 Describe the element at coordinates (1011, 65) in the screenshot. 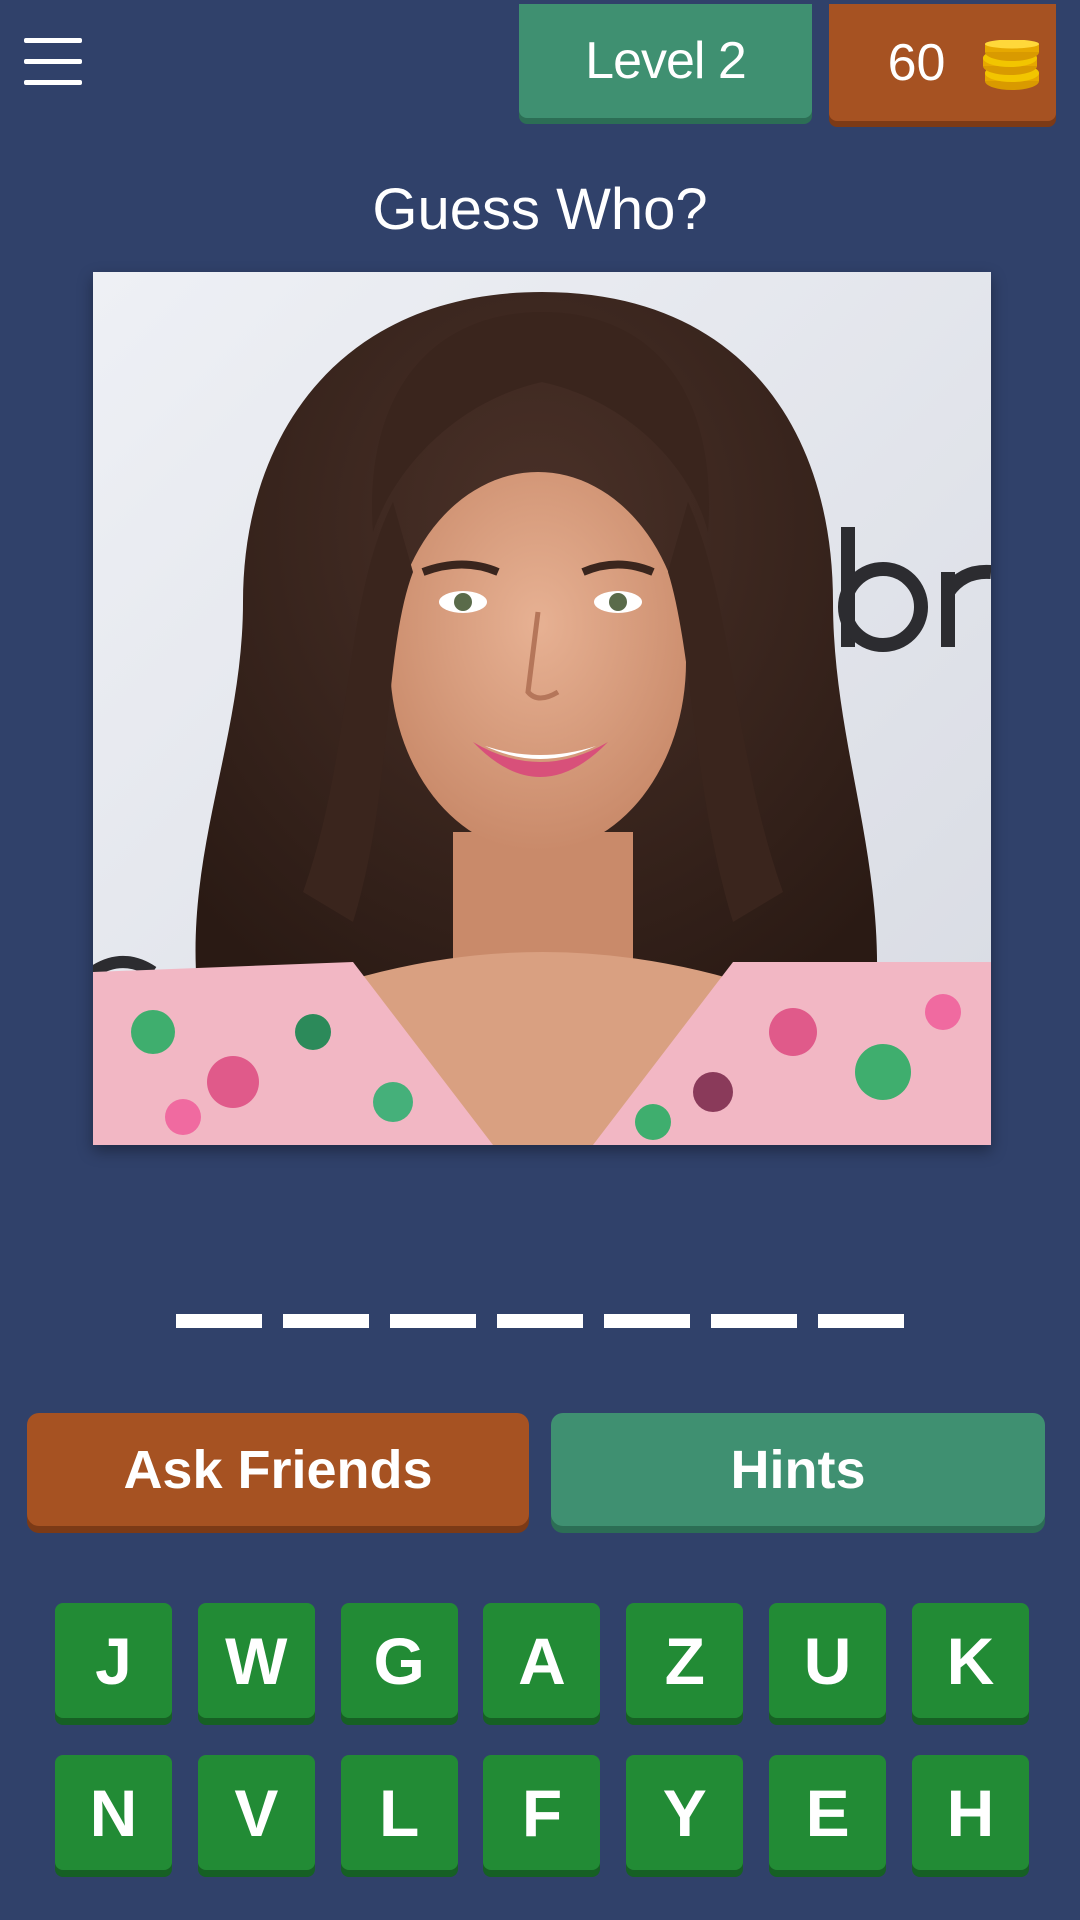

I see `coin-stack-icon` at that location.